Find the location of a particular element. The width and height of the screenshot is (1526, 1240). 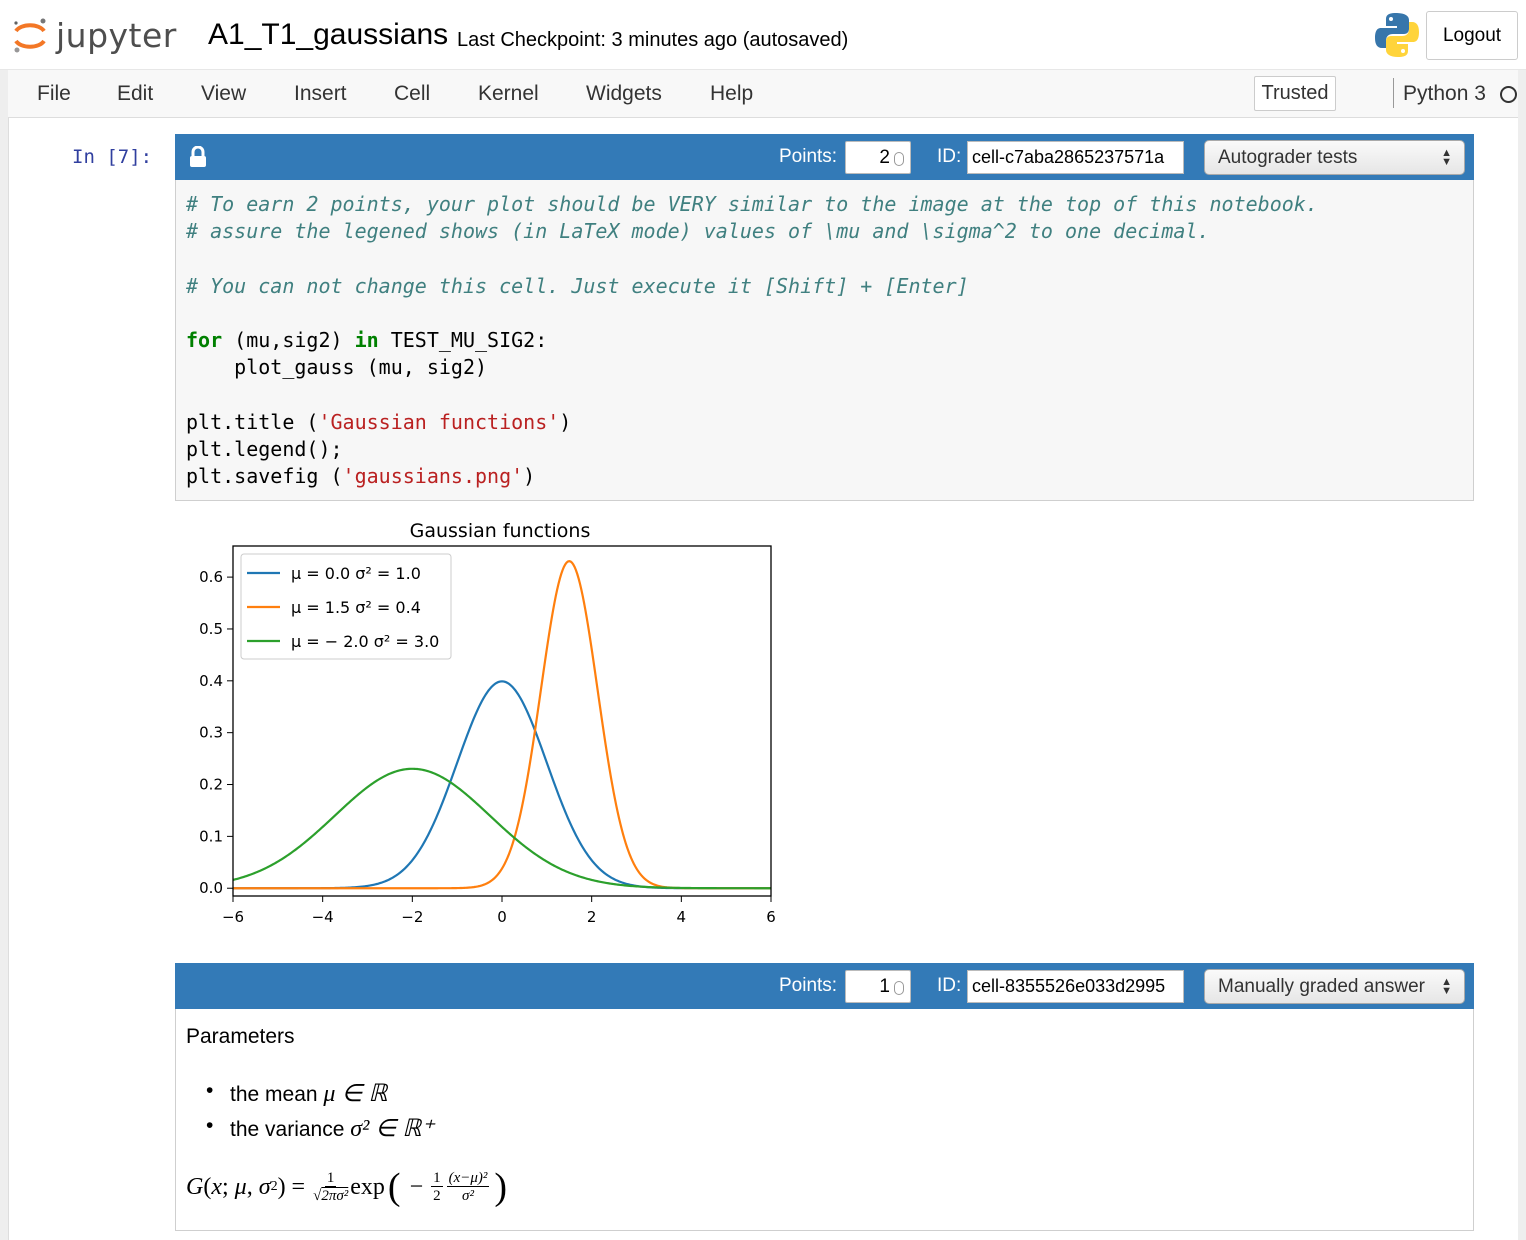

menu-cell: Cell is located at coordinates (412, 94).